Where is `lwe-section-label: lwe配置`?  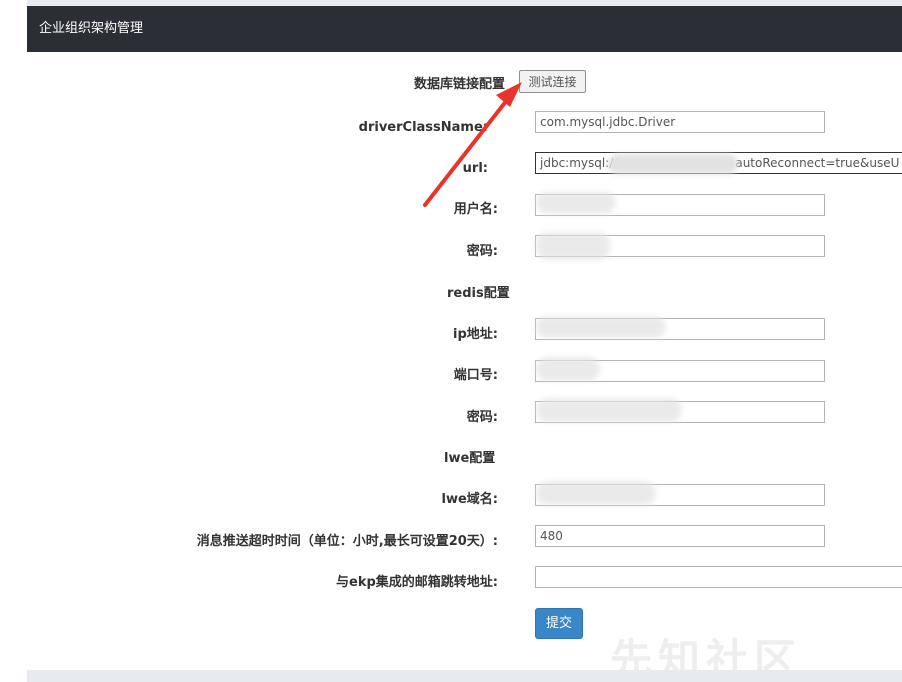
lwe-section-label: lwe配置 is located at coordinates (470, 458).